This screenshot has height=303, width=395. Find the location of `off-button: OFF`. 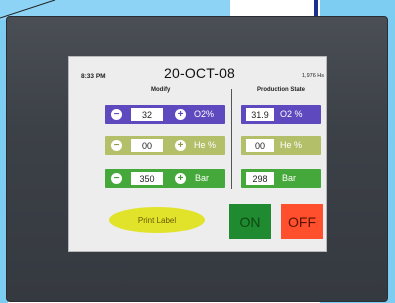

off-button: OFF is located at coordinates (302, 221).